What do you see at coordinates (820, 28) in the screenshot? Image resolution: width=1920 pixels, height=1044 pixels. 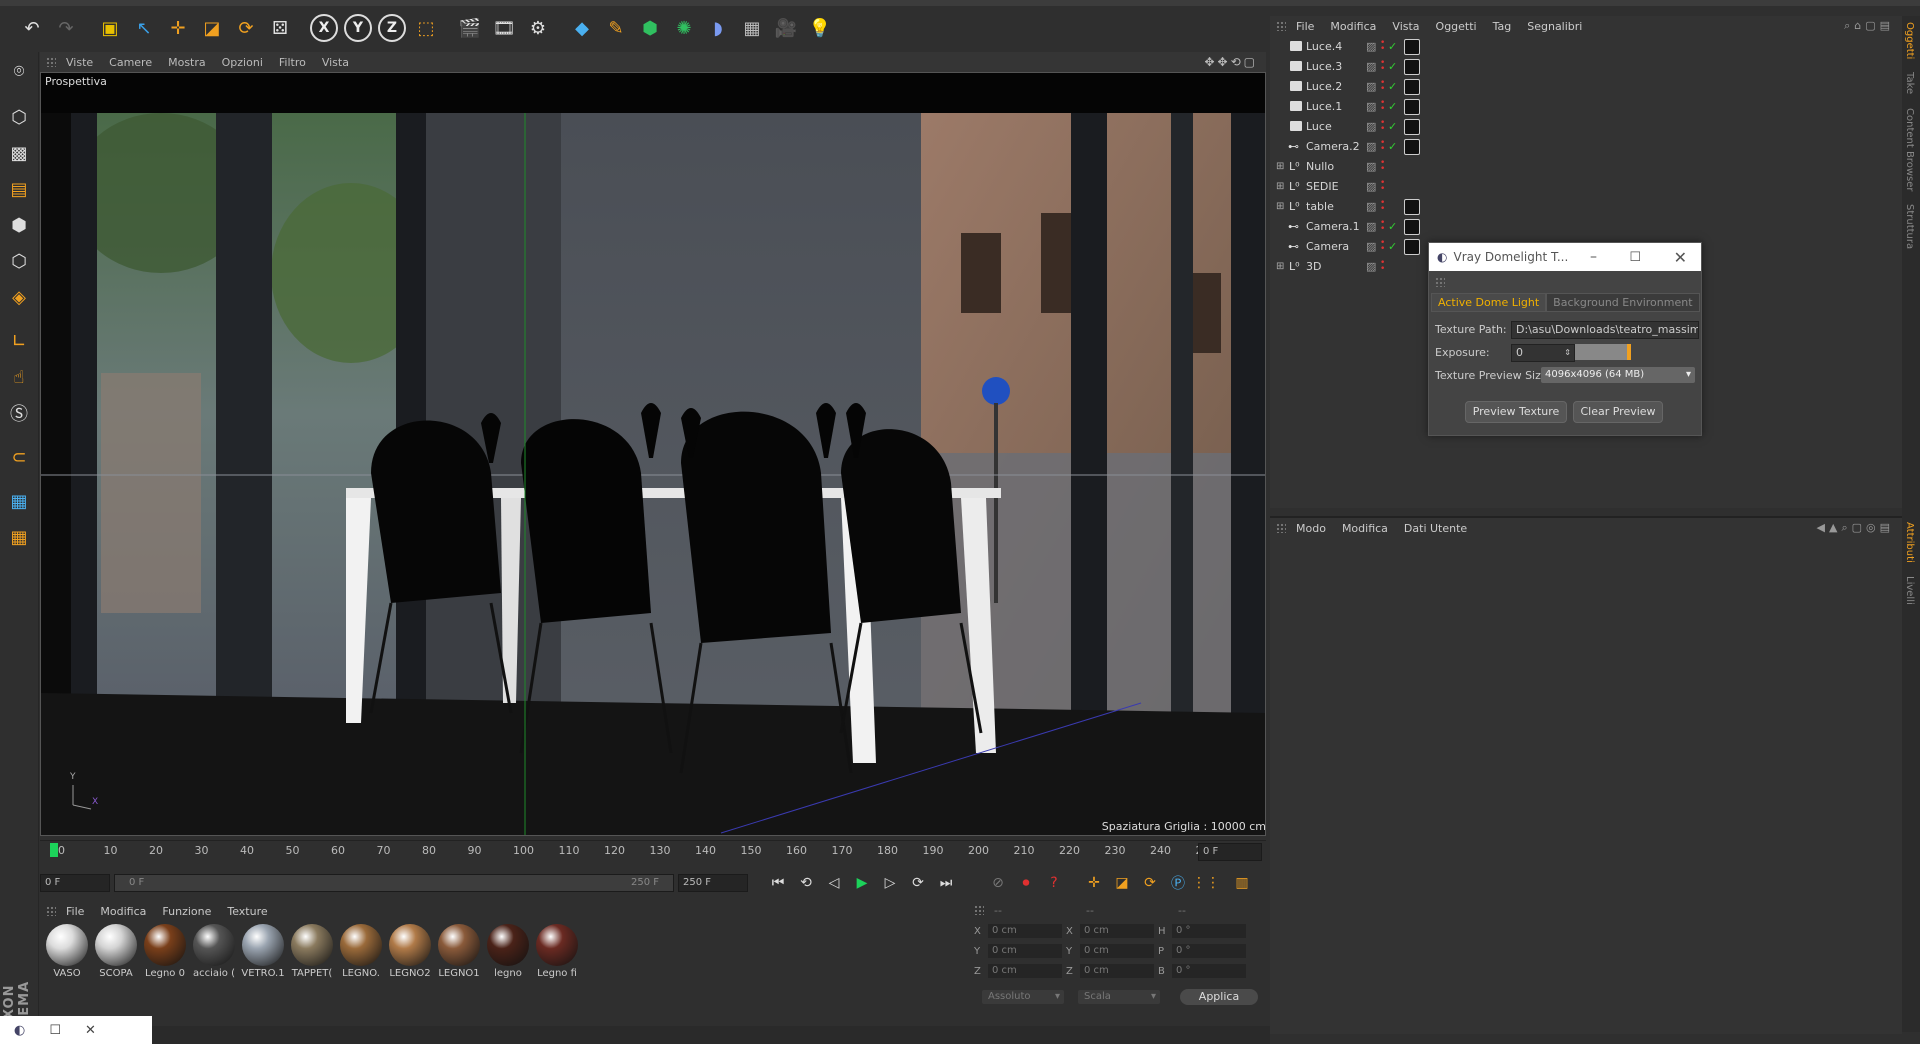 I see `light-icon: 💡` at bounding box center [820, 28].